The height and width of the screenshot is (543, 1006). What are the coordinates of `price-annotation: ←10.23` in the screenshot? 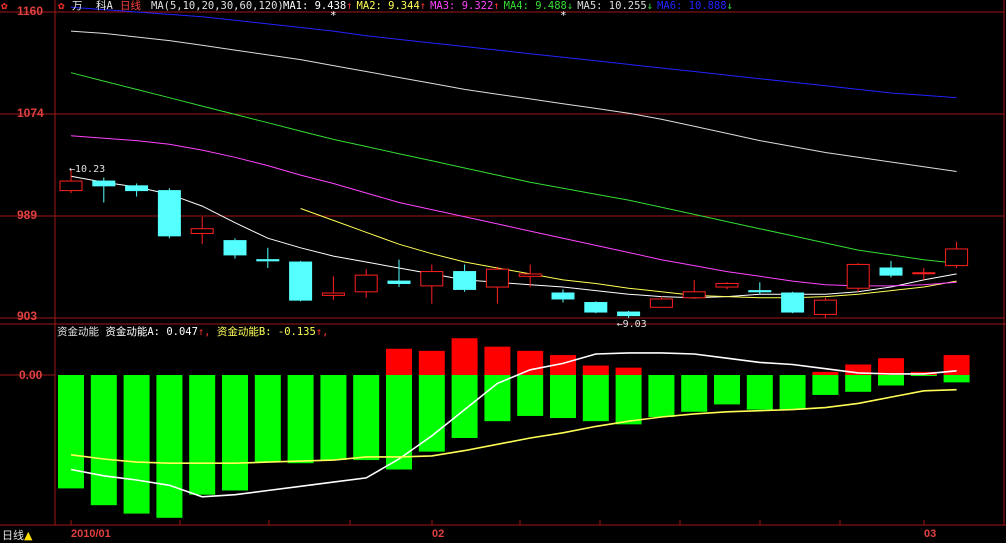 It's located at (87, 169).